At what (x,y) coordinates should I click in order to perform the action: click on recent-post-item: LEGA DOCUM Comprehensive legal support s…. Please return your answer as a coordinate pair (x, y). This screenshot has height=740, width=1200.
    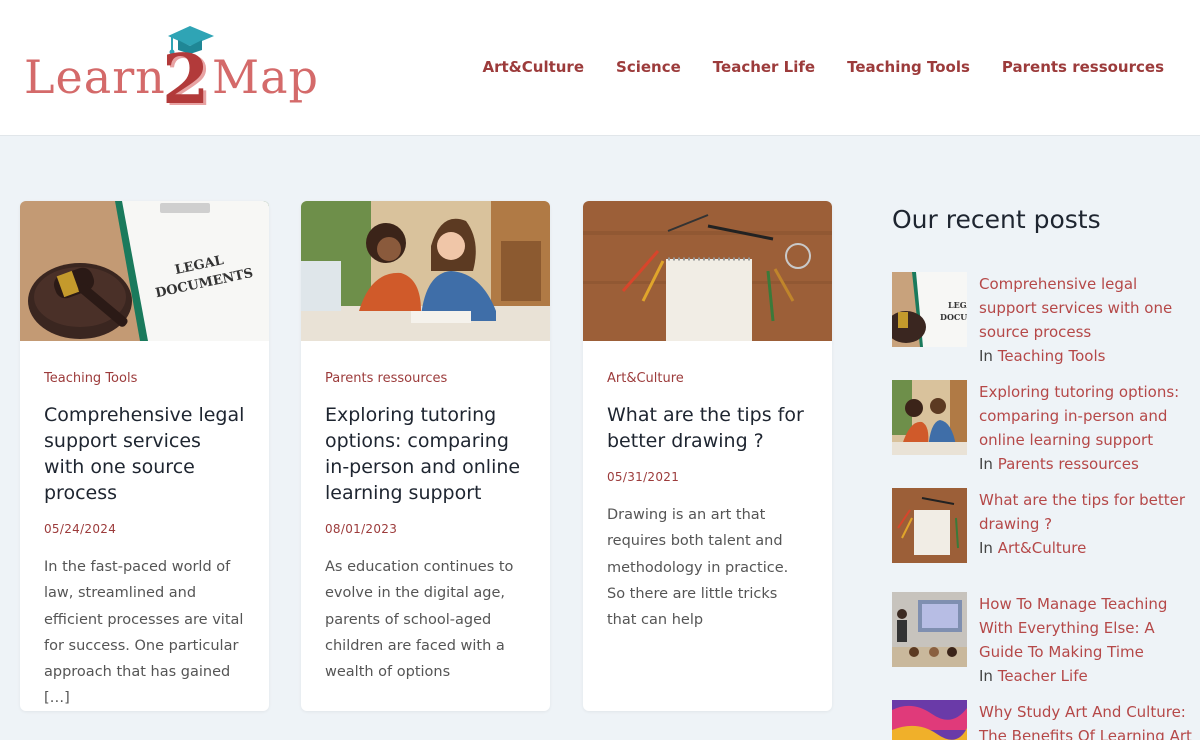
    Looking at the image, I should click on (1042, 320).